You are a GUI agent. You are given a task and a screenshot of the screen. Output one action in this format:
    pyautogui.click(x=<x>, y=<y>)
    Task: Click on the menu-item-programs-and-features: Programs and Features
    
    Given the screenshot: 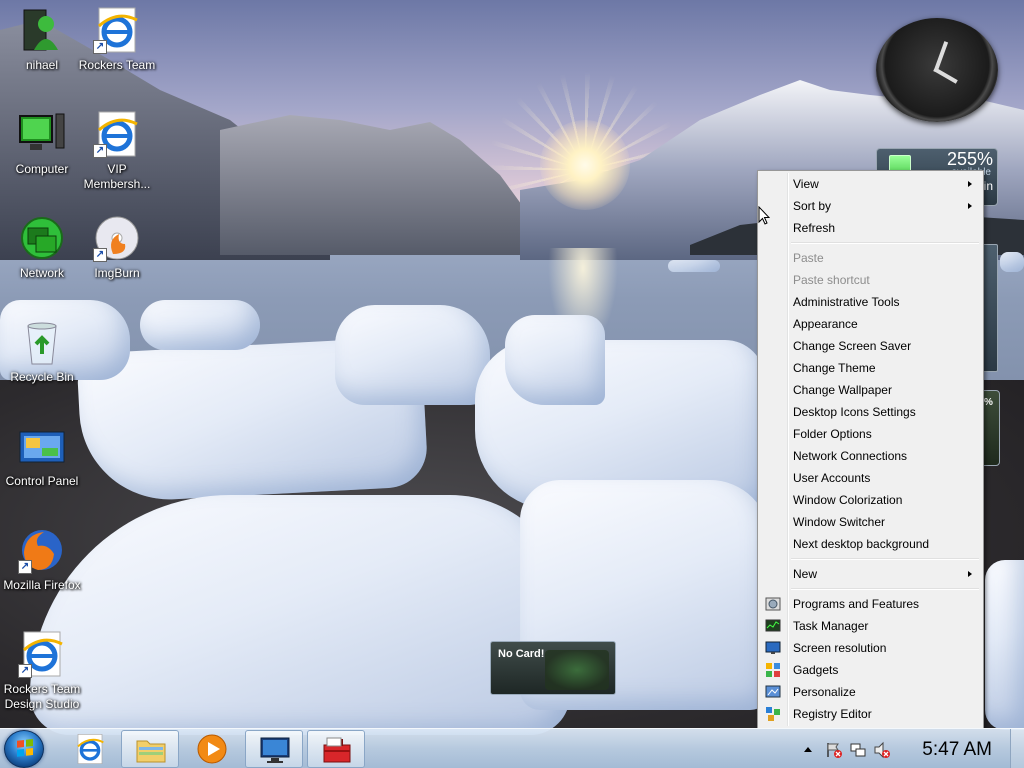 What is the action you would take?
    pyautogui.click(x=870, y=604)
    